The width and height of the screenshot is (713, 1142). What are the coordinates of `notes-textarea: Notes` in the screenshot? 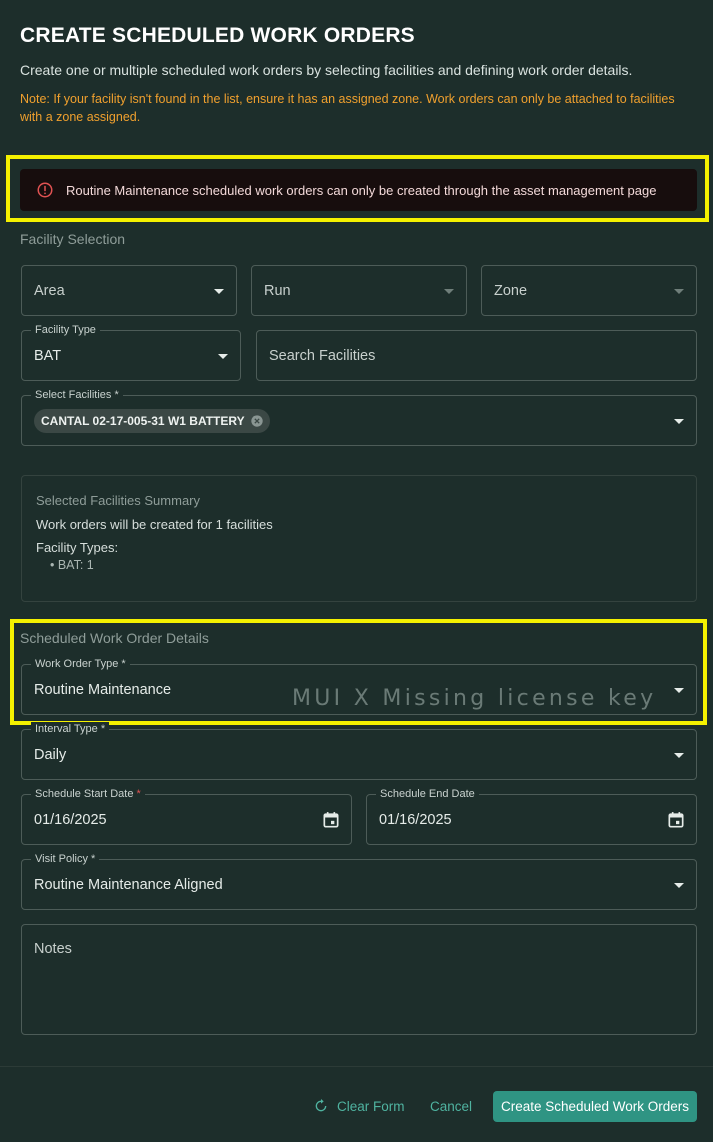 It's located at (359, 979).